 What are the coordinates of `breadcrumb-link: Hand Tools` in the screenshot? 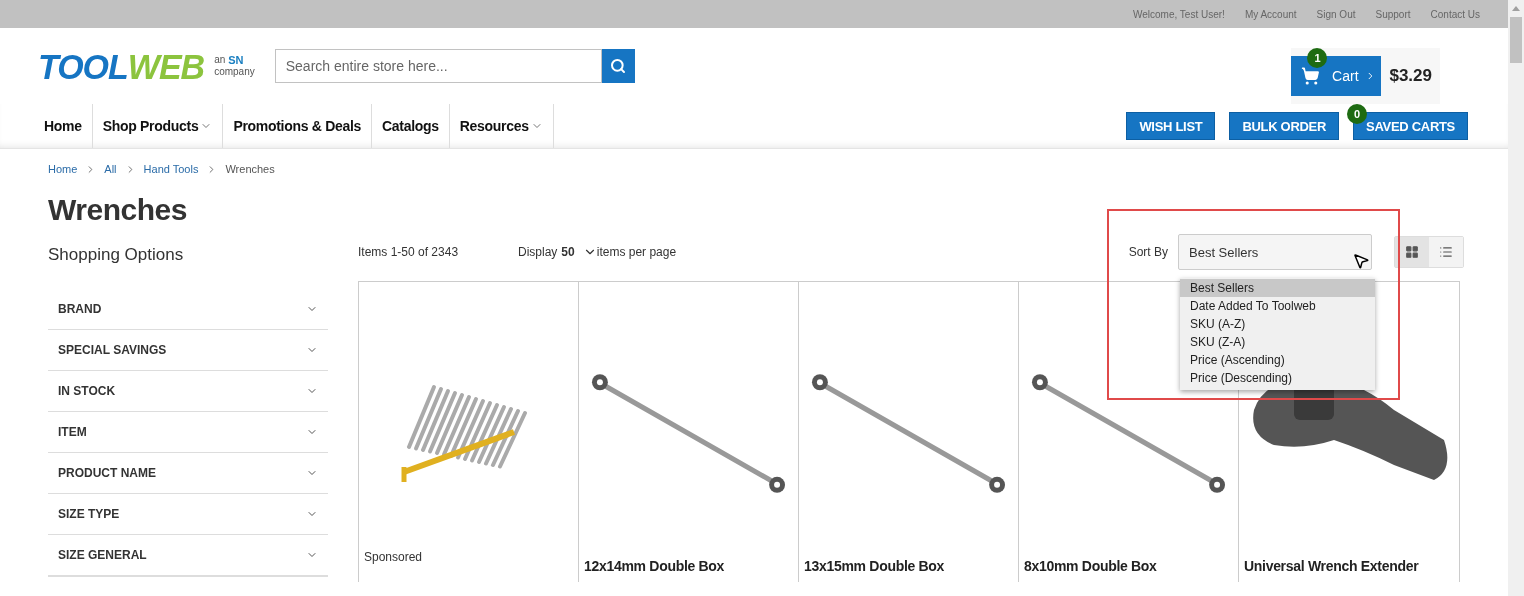 It's located at (171, 169).